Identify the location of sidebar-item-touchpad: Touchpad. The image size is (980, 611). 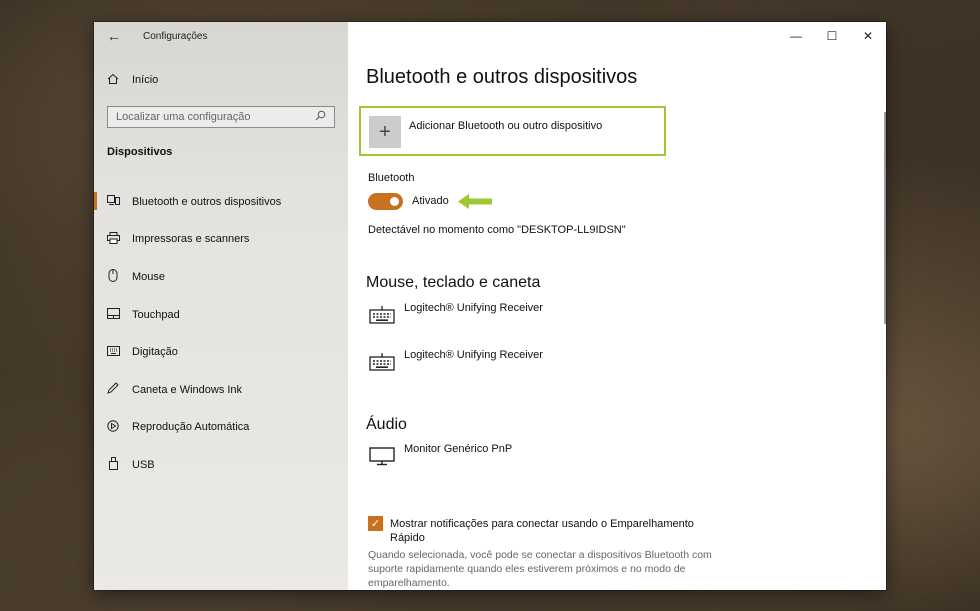
(221, 315).